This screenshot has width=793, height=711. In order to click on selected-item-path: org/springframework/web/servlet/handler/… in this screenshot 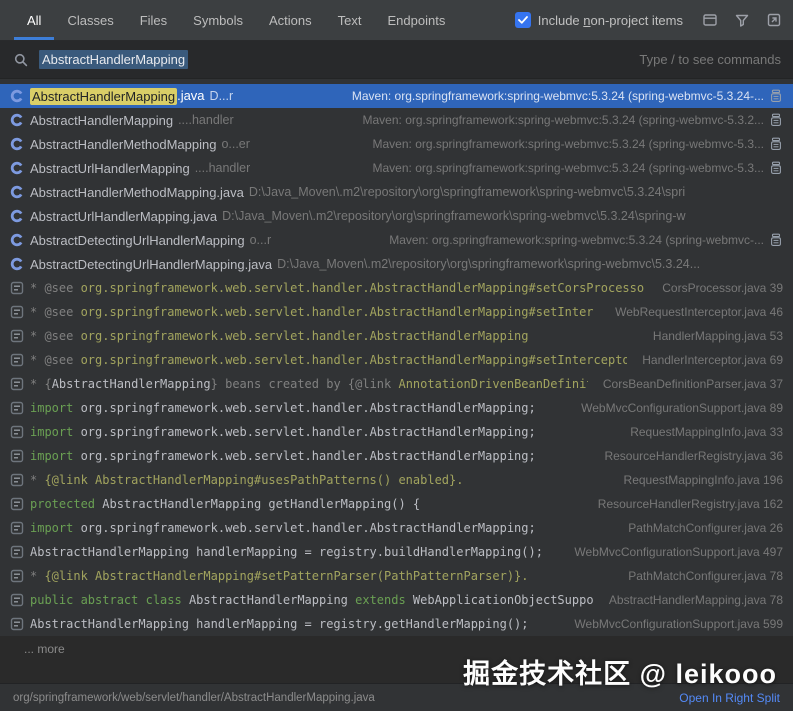, I will do `click(194, 697)`.